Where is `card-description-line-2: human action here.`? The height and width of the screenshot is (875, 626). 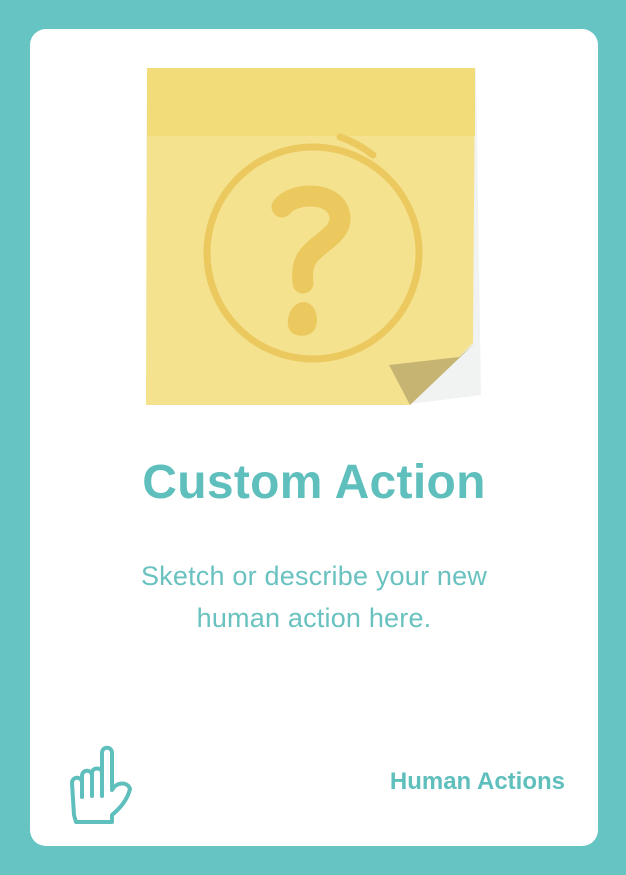
card-description-line-2: human action here. is located at coordinates (314, 618).